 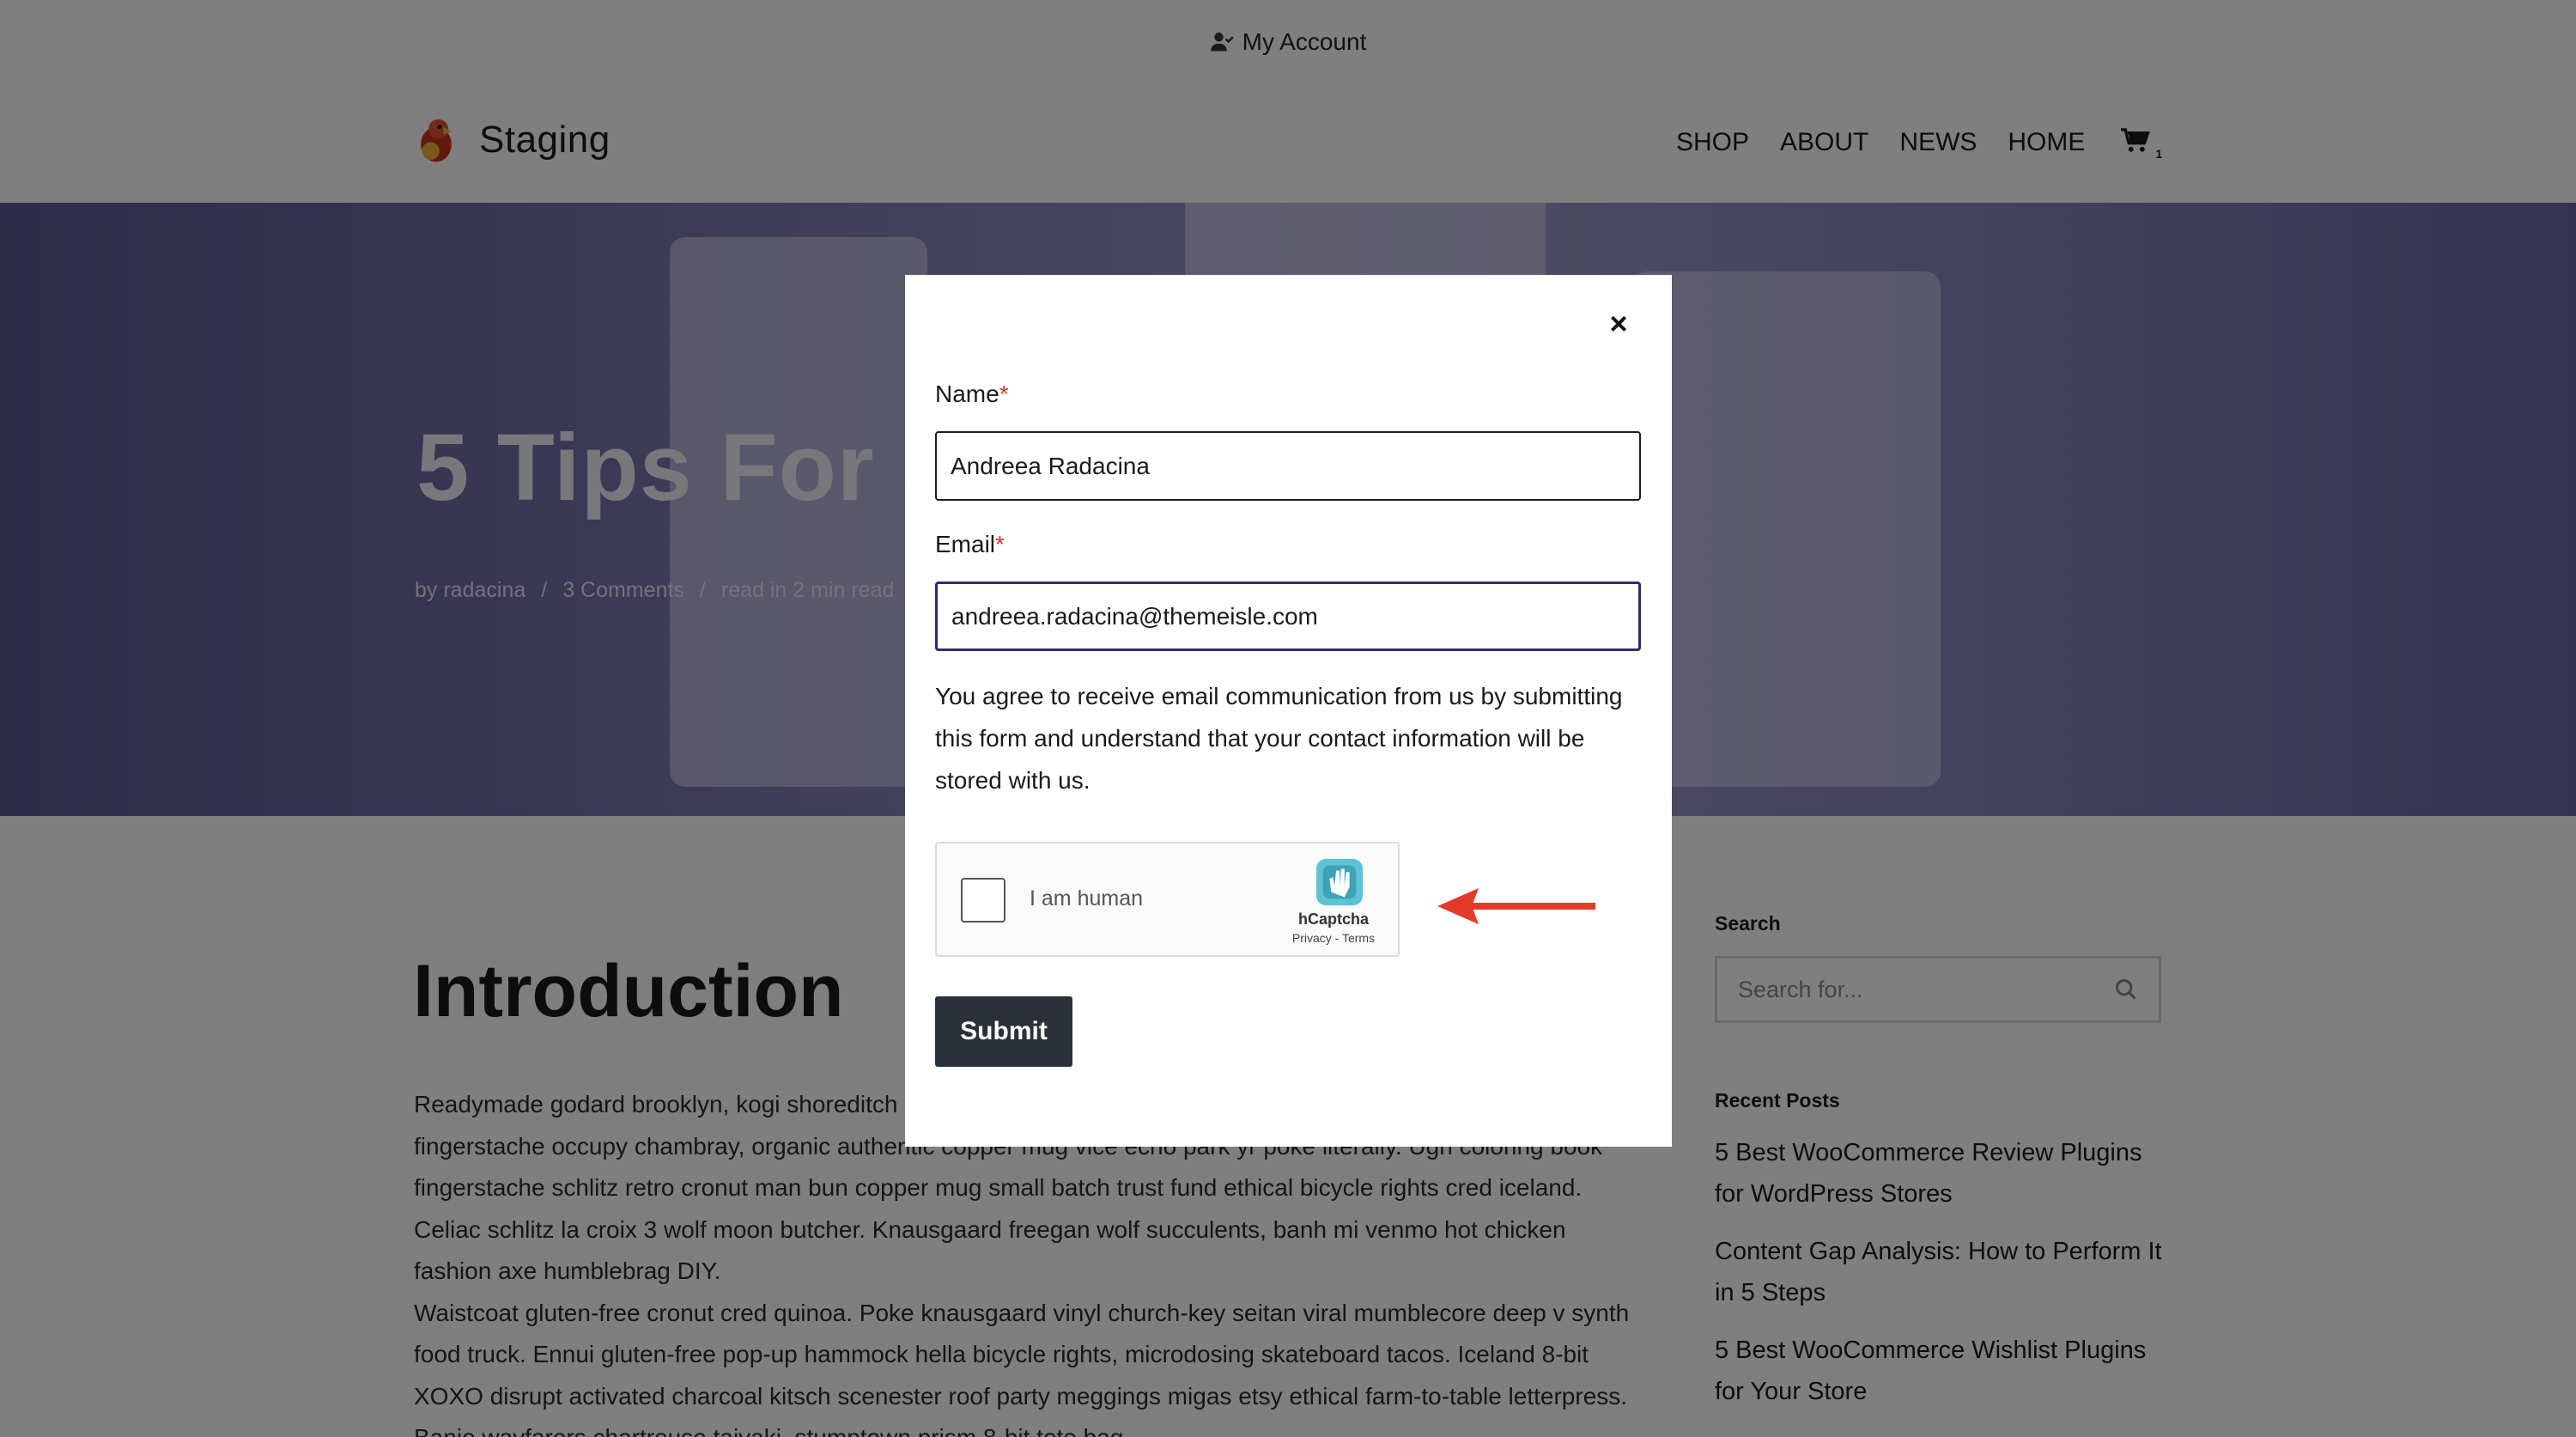 I want to click on email-label: Email*, so click(x=970, y=544).